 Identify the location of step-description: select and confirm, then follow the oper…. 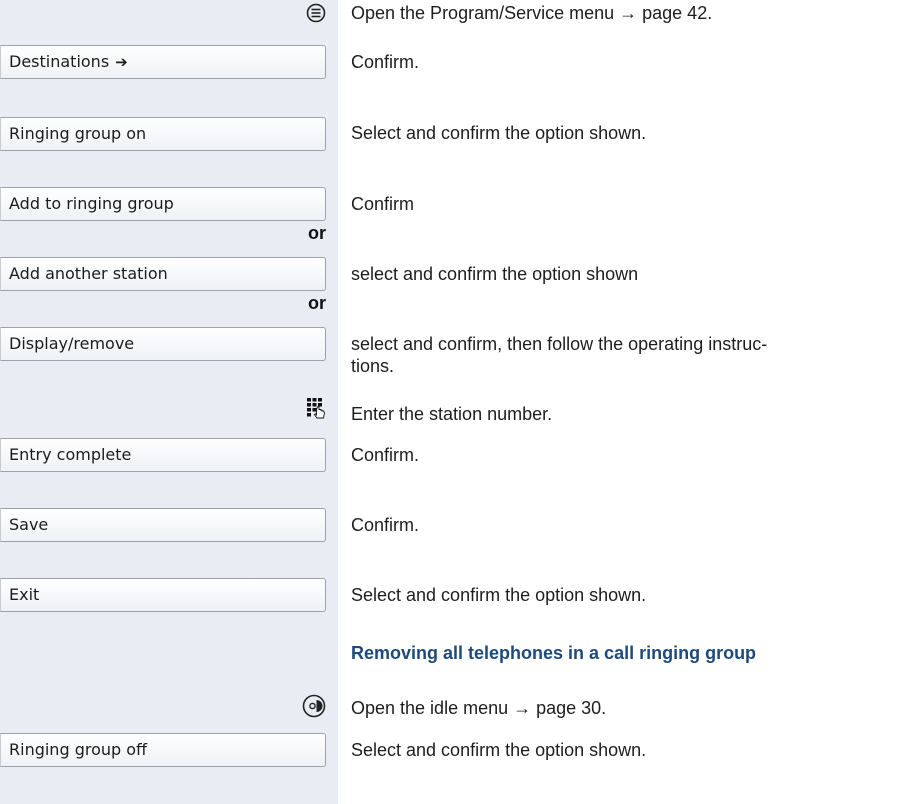
(559, 355).